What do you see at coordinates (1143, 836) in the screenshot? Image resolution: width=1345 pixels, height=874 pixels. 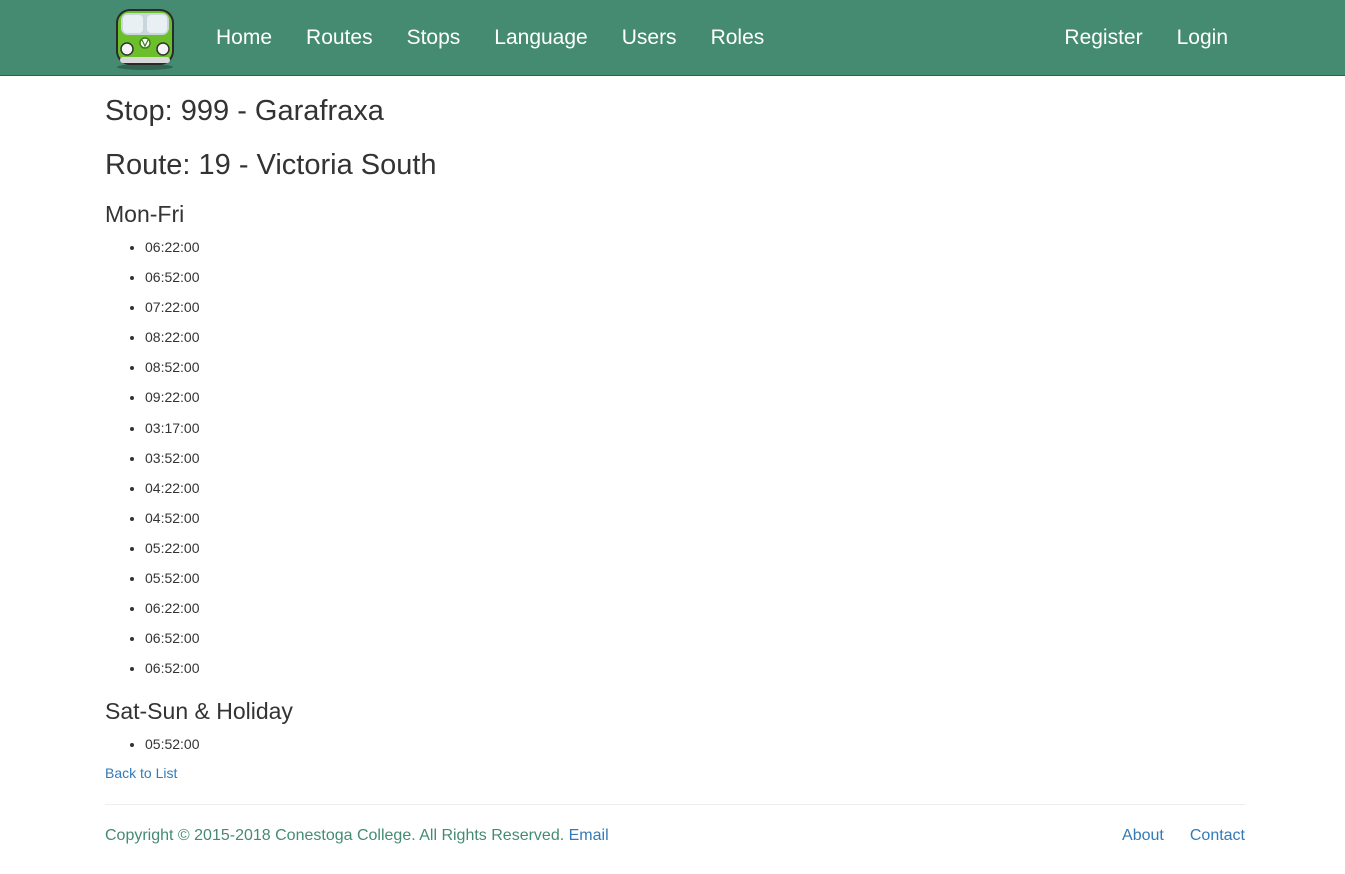 I see `about-link: About` at bounding box center [1143, 836].